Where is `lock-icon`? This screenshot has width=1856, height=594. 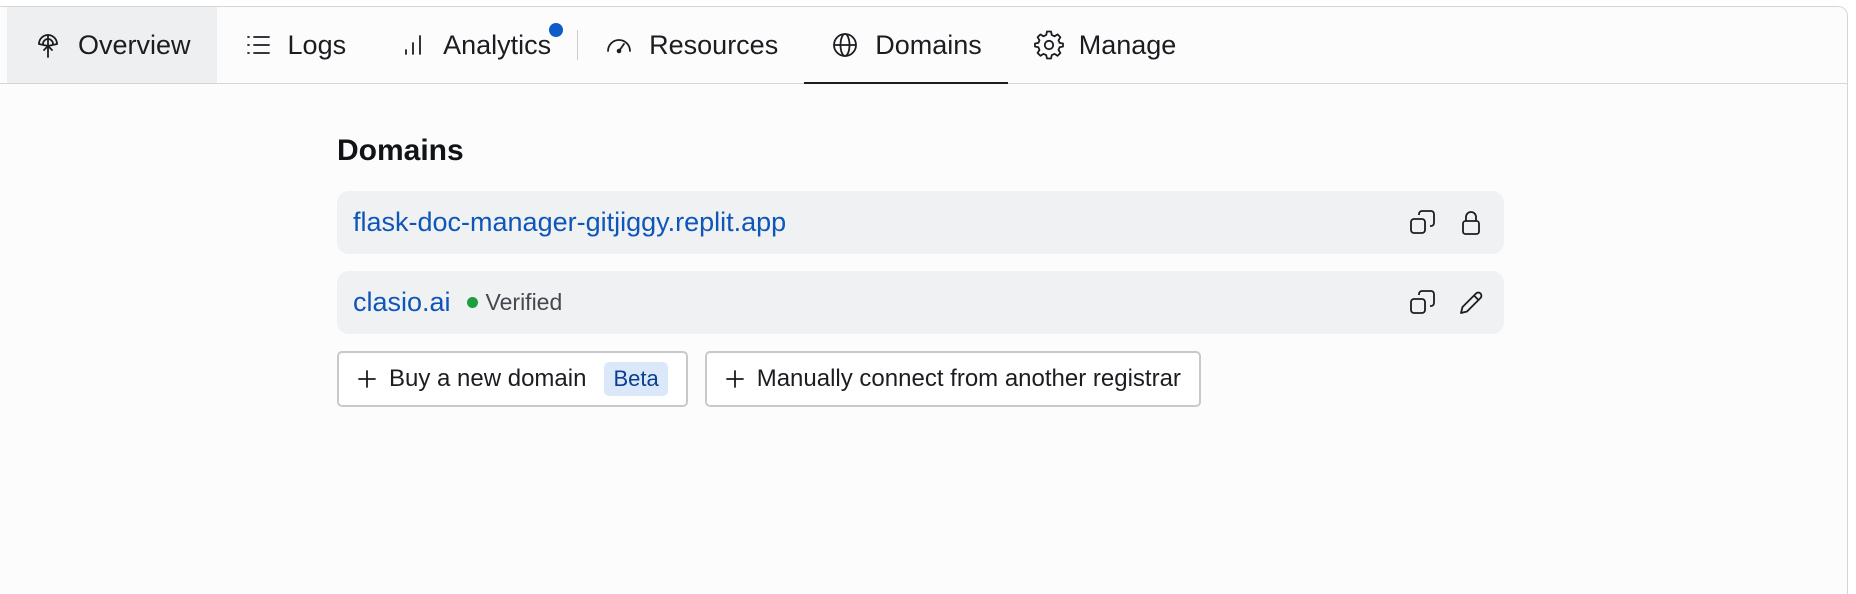 lock-icon is located at coordinates (1471, 223).